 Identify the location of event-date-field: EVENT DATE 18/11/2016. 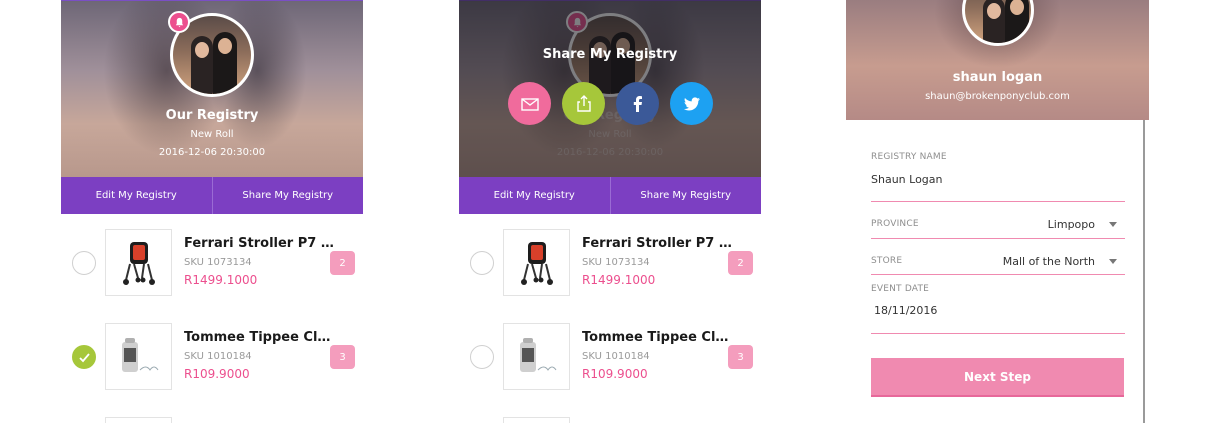
(998, 309).